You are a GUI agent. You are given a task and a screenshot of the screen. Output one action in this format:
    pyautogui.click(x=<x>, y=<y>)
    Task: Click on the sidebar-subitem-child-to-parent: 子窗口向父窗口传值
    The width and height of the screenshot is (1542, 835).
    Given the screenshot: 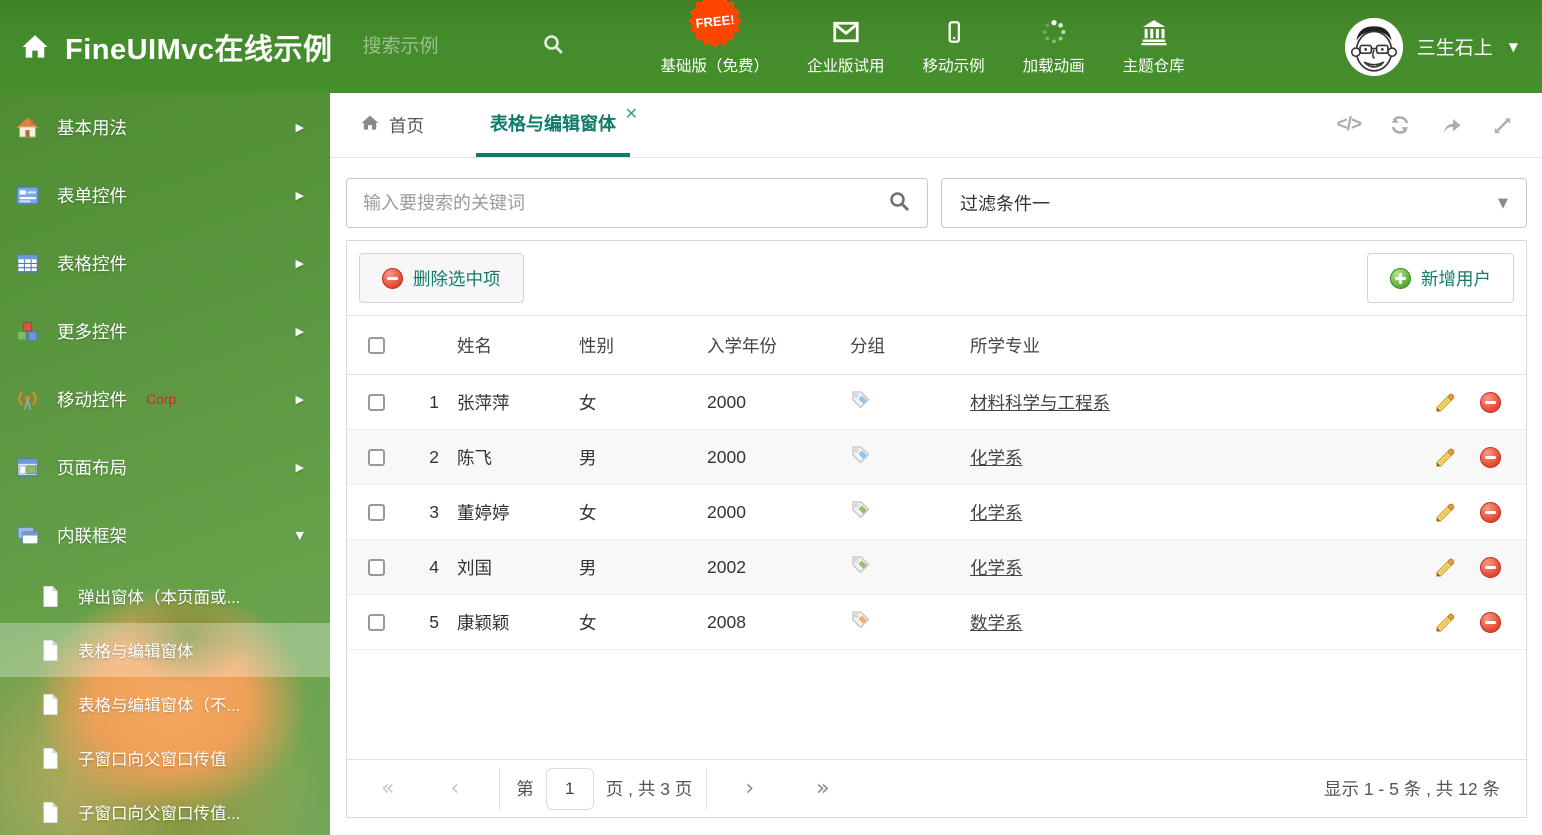 What is the action you would take?
    pyautogui.click(x=165, y=758)
    